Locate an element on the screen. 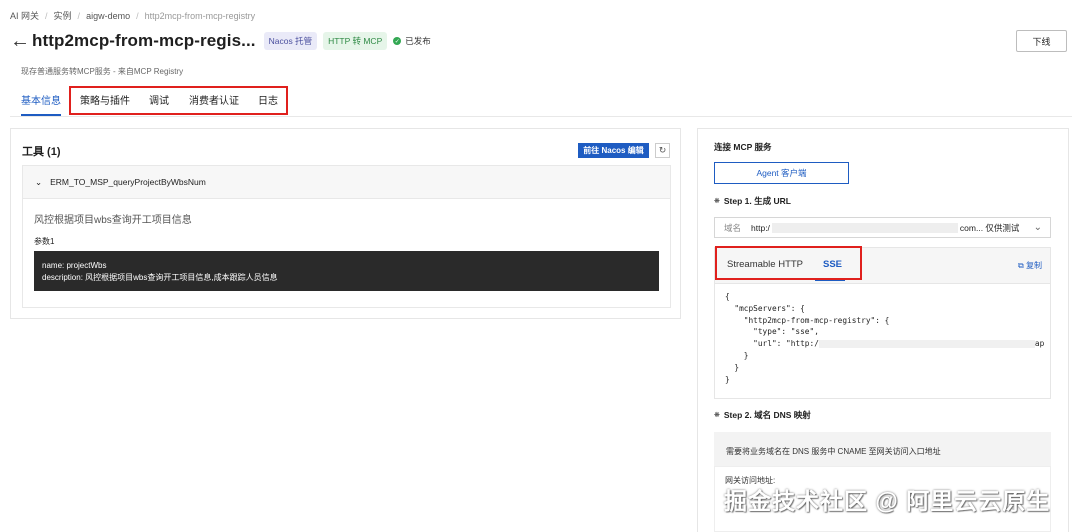 The height and width of the screenshot is (532, 1080). code-line: { is located at coordinates (727, 296).